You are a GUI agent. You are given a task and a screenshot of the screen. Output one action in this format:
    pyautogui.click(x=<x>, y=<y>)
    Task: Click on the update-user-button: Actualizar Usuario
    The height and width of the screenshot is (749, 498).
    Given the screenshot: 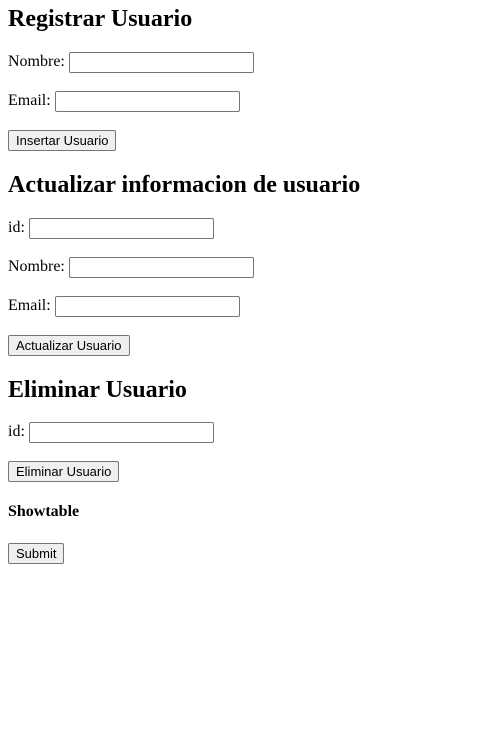 What is the action you would take?
    pyautogui.click(x=69, y=345)
    